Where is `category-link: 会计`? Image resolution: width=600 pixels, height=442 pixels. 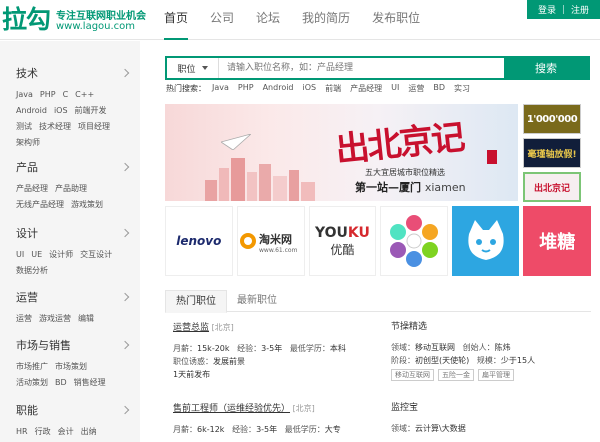
category-link: 会计 is located at coordinates (66, 432).